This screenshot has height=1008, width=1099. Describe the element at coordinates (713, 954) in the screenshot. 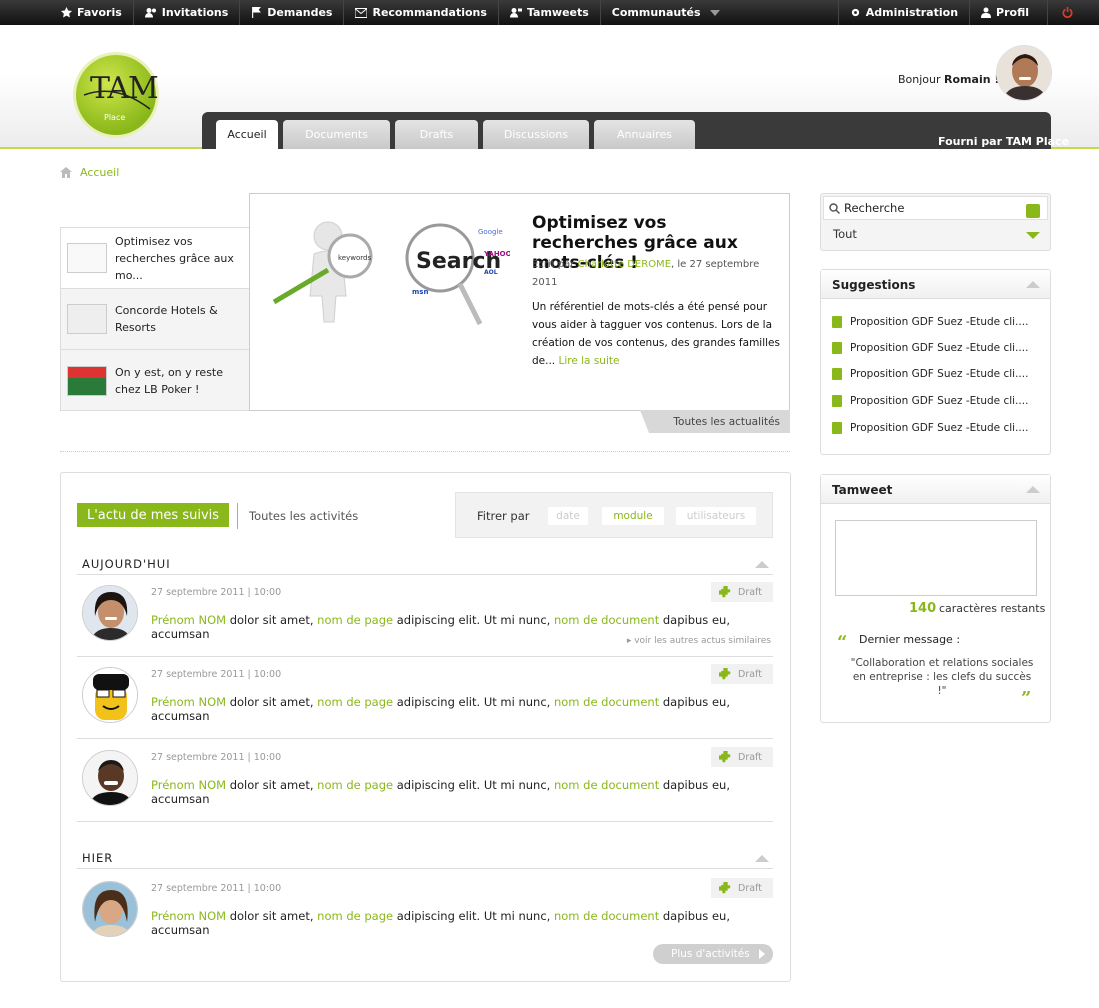

I see `more-activities-button: Plus d'activités` at that location.